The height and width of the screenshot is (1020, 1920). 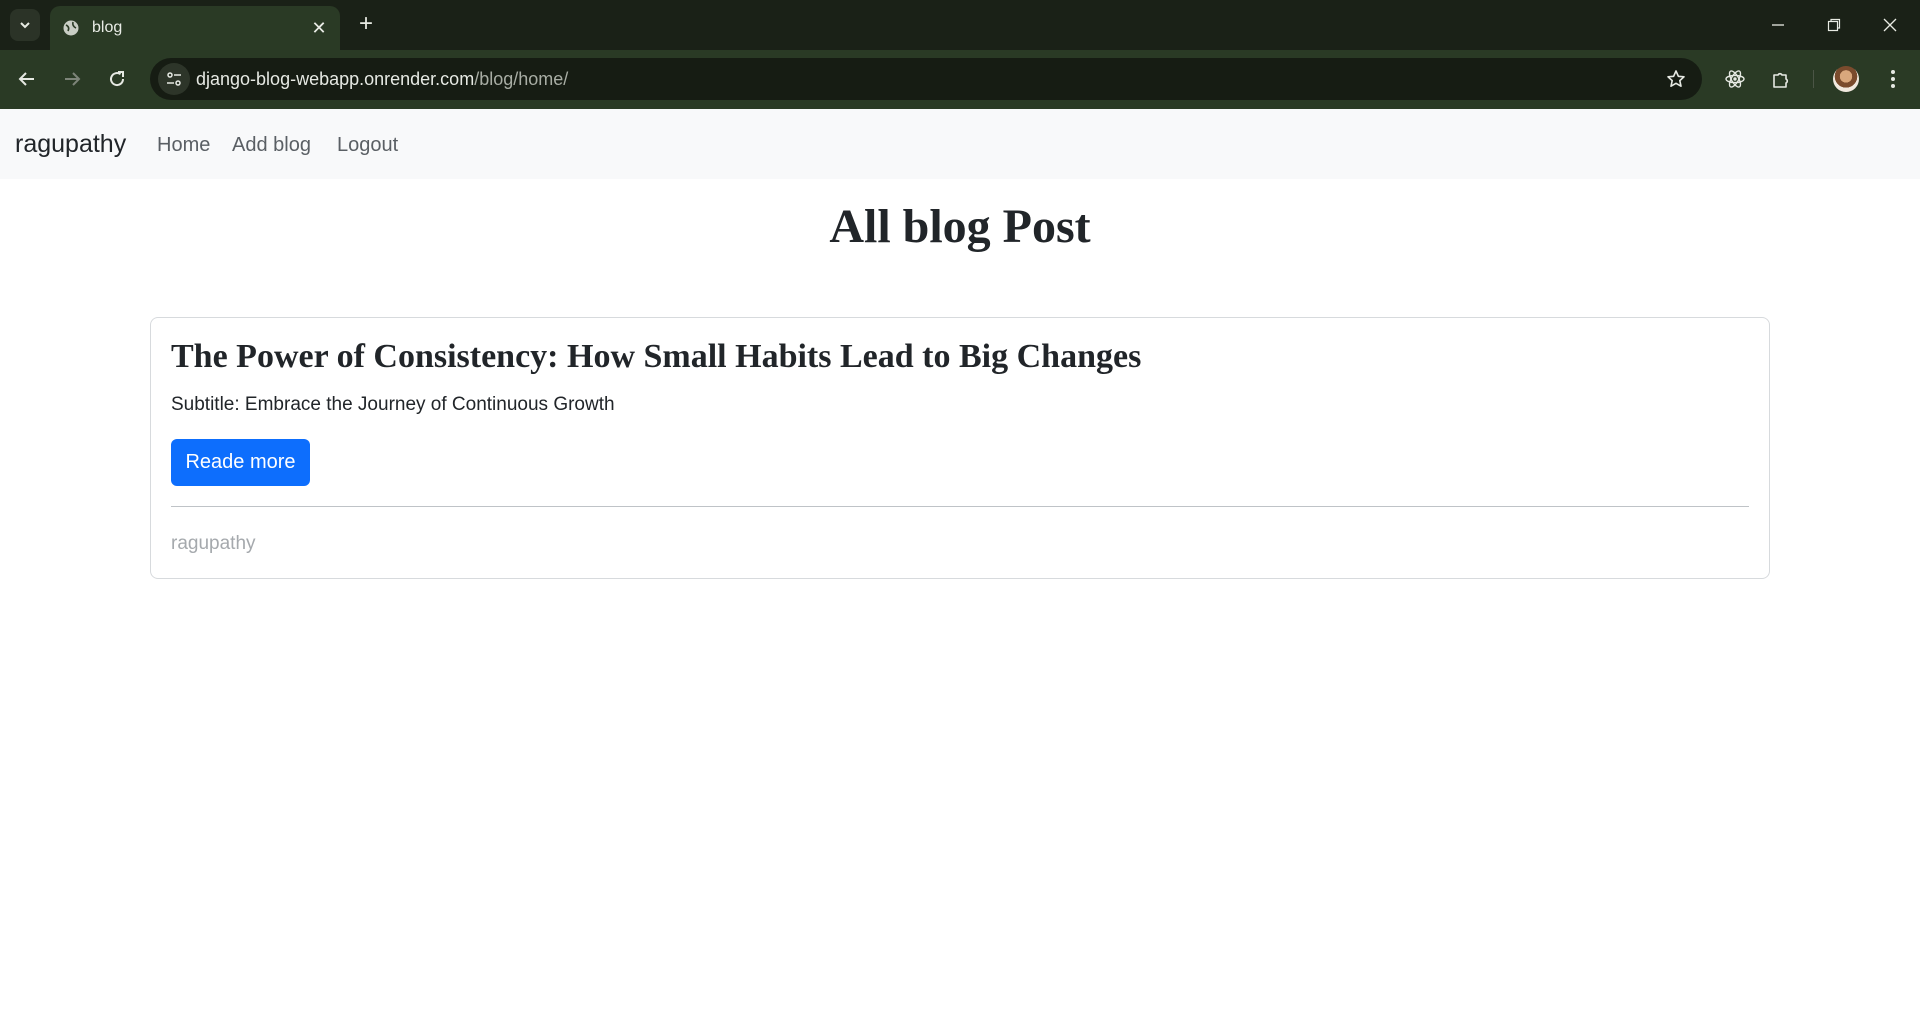 What do you see at coordinates (1676, 79) in the screenshot?
I see `star-icon` at bounding box center [1676, 79].